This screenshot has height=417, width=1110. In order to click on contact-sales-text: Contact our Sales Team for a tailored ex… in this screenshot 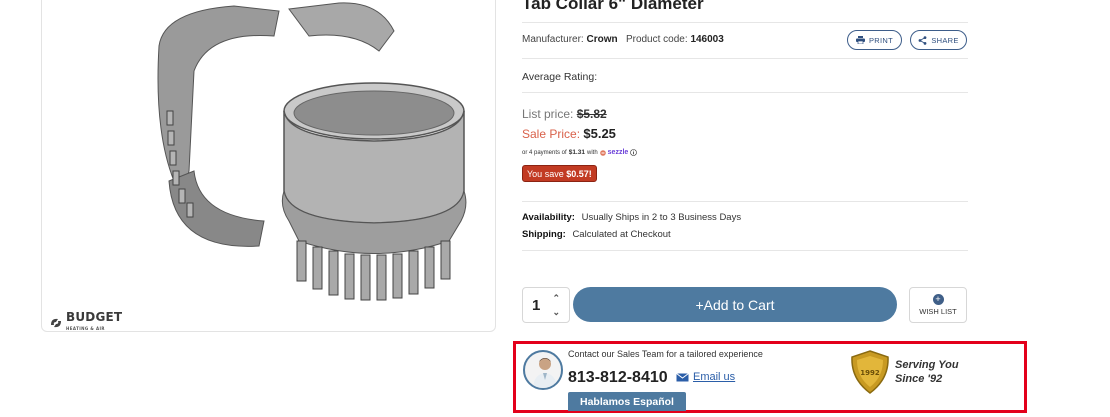, I will do `click(665, 354)`.